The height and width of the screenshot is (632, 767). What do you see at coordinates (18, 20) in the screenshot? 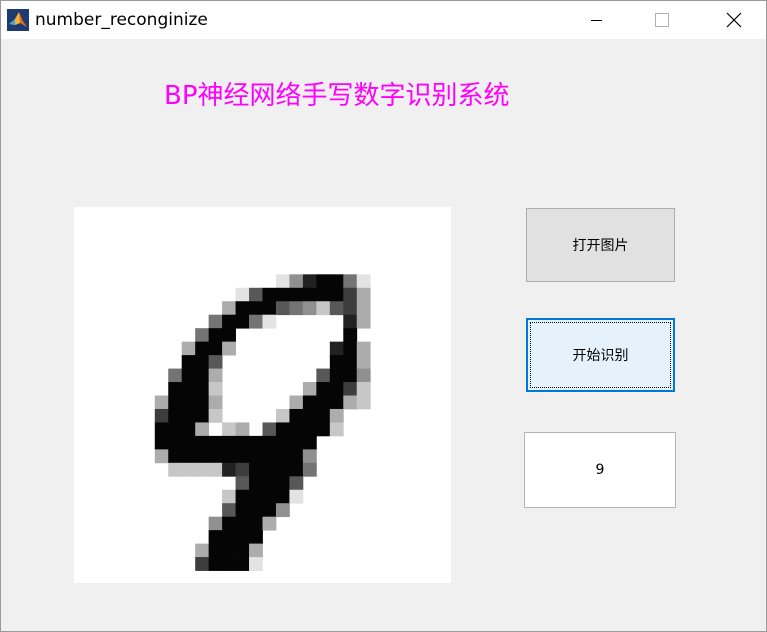
I see `matlab-icon` at bounding box center [18, 20].